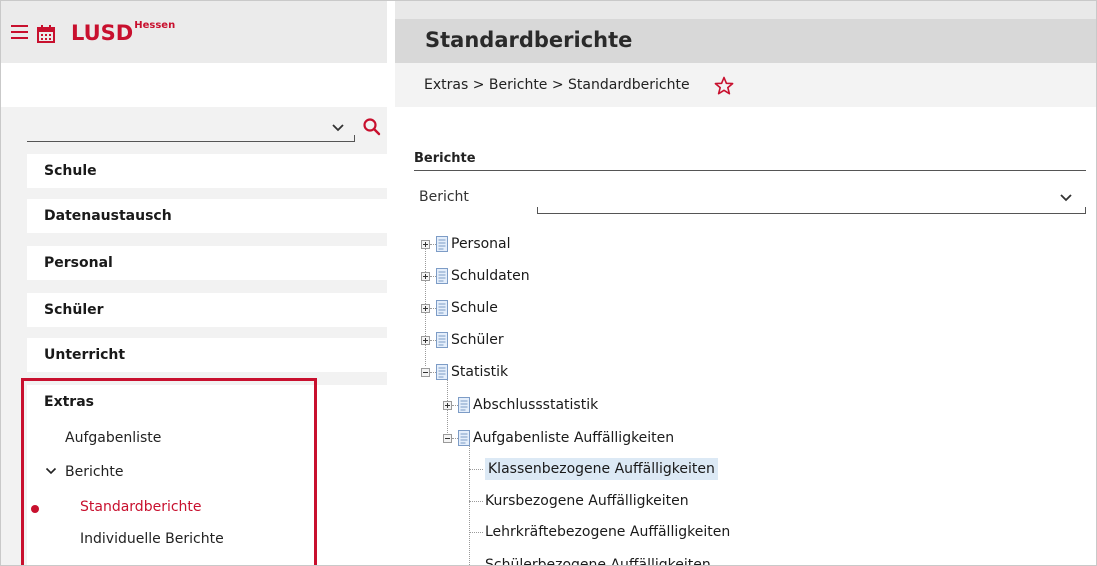 This screenshot has height=566, width=1097. I want to click on tree-node: Abschlussstatistik, so click(535, 405).